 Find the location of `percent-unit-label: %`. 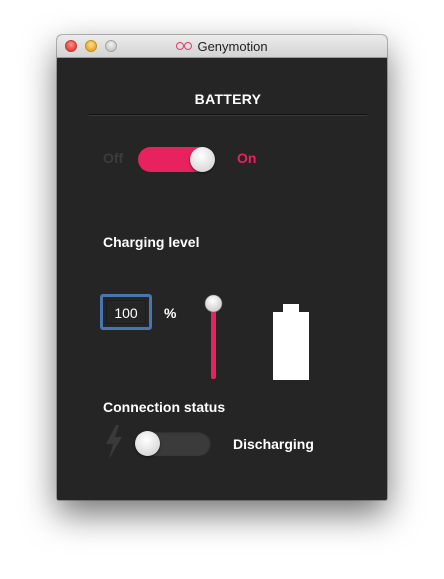

percent-unit-label: % is located at coordinates (170, 313).